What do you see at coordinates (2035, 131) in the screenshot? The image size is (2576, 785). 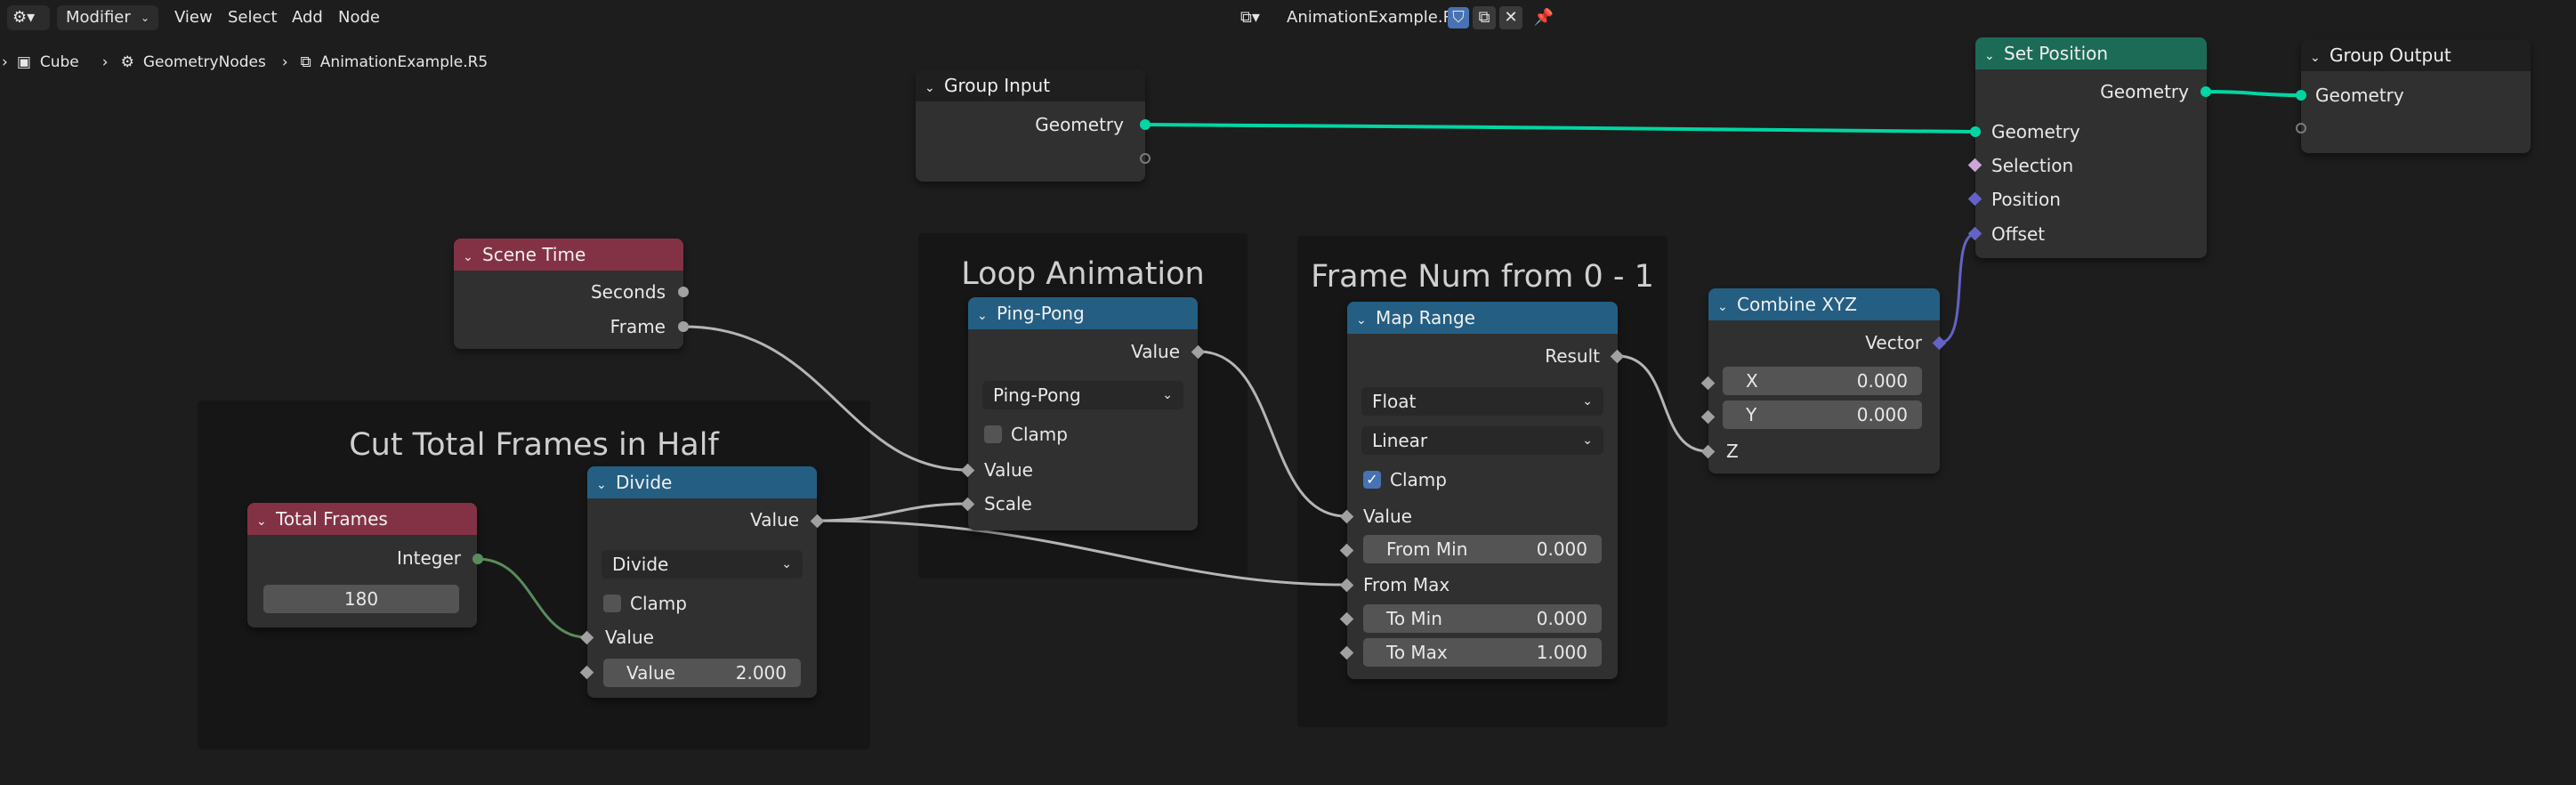 I see `socket-label-geometry-in: Geometry` at bounding box center [2035, 131].